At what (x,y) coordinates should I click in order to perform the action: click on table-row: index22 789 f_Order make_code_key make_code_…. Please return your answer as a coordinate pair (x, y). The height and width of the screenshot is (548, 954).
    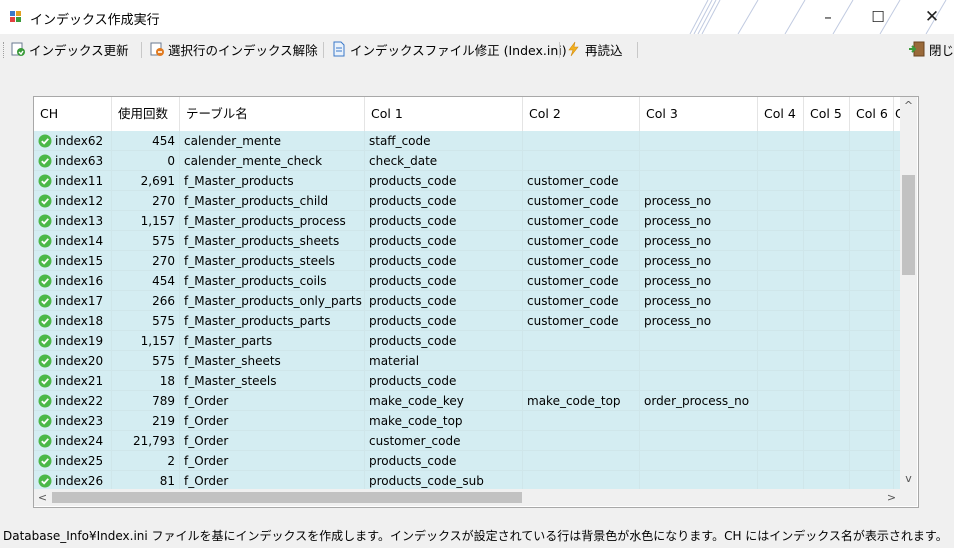
    Looking at the image, I should click on (468, 401).